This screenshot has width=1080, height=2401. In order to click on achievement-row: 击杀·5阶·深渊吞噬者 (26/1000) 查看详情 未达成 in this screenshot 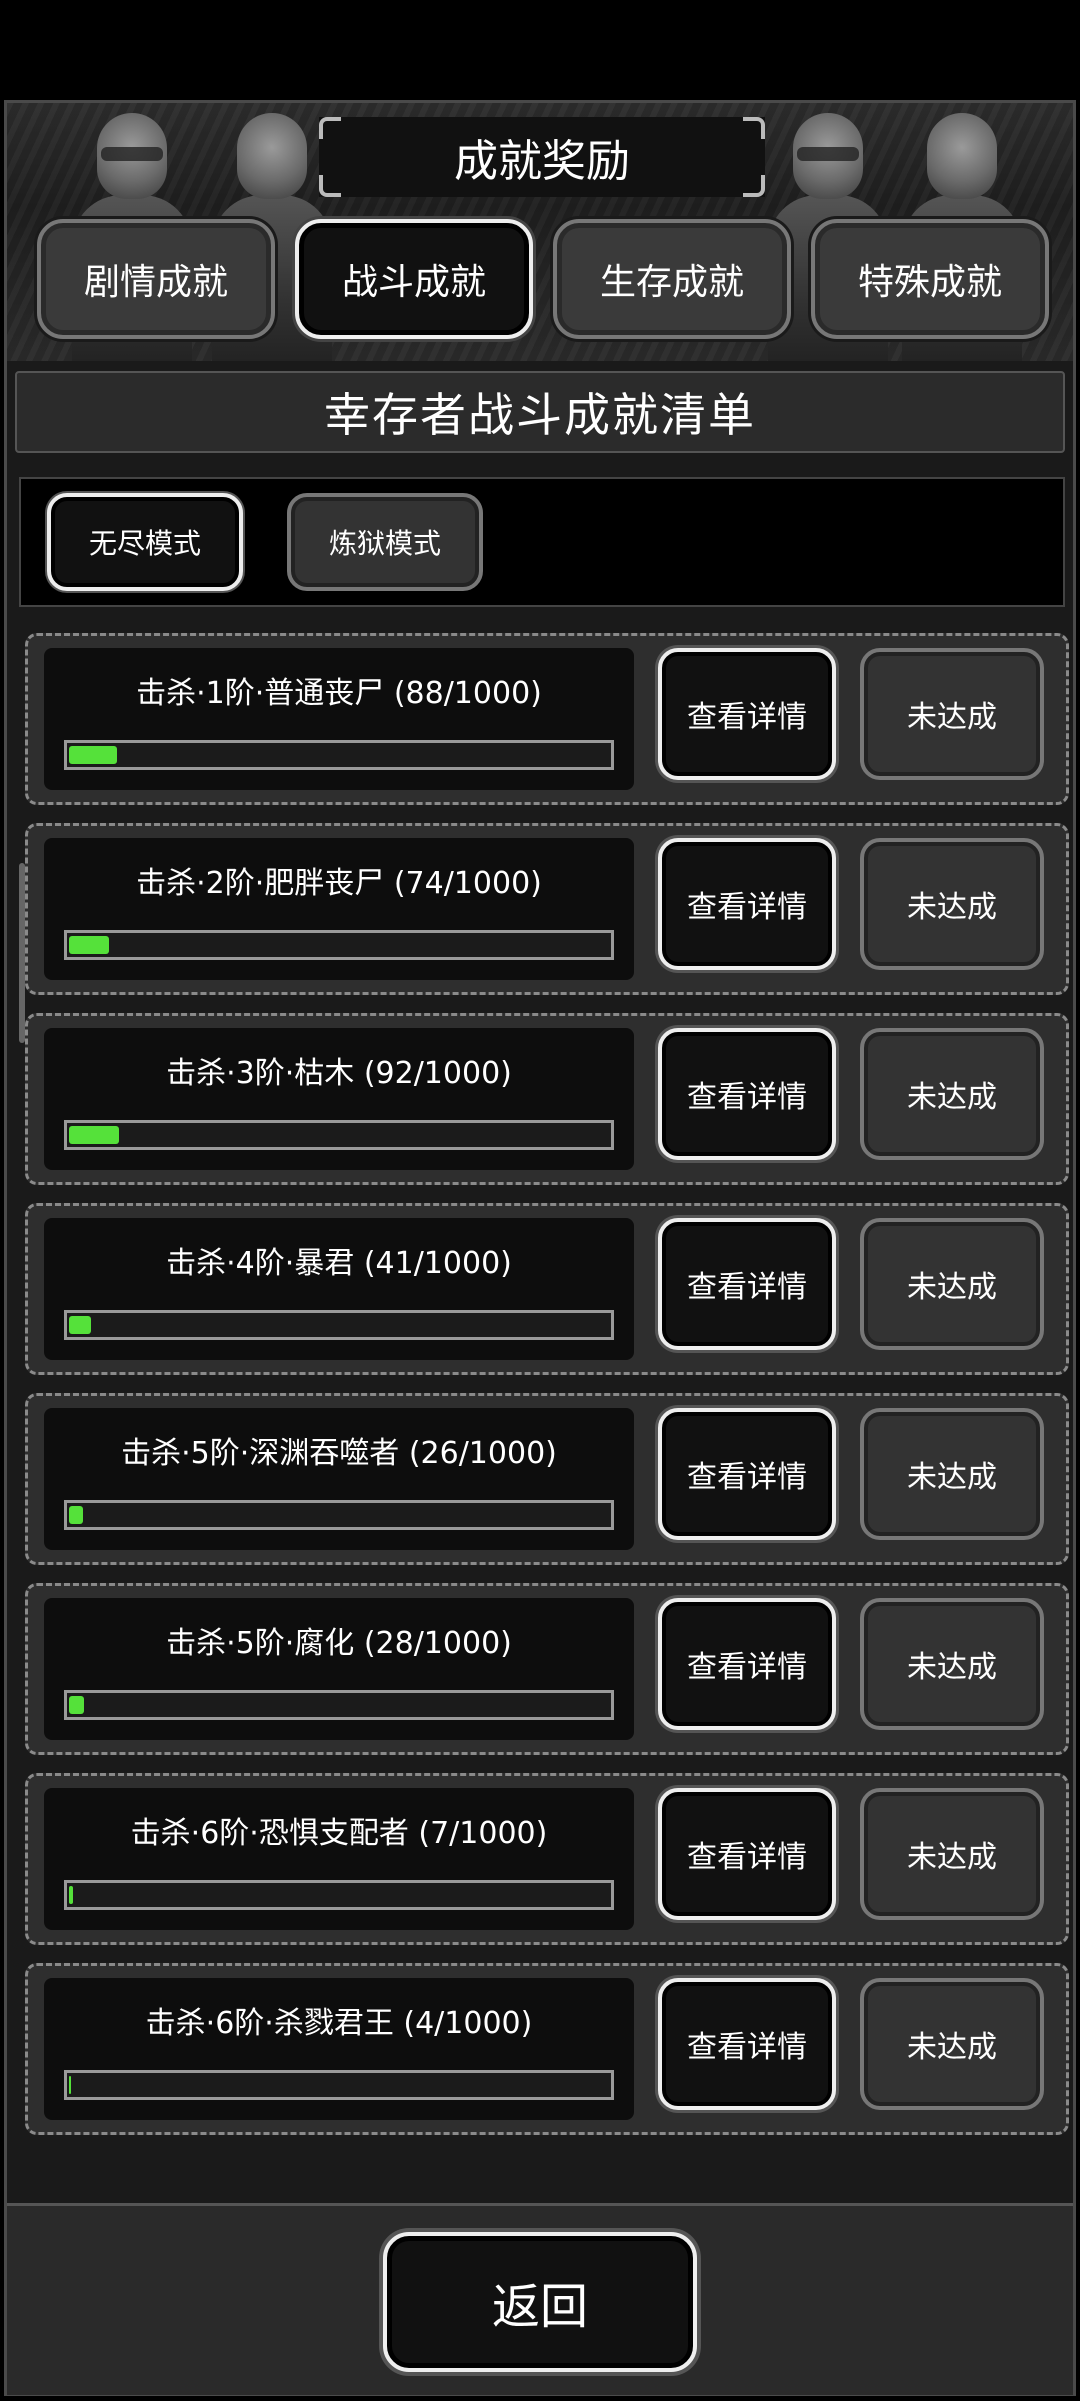, I will do `click(547, 1479)`.